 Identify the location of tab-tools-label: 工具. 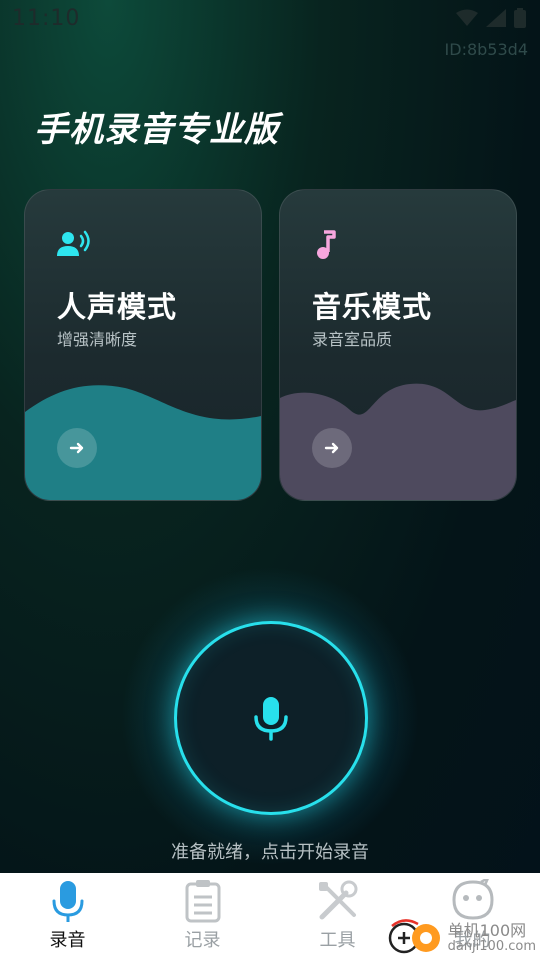
(337, 940).